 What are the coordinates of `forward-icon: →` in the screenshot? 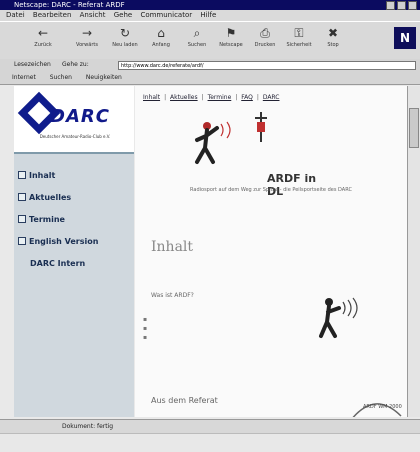 It's located at (87, 33).